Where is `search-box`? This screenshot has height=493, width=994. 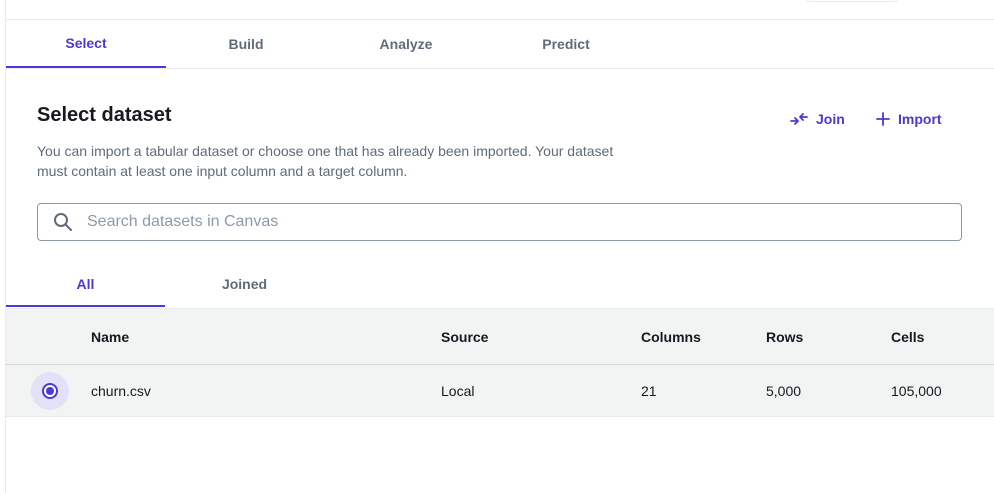 search-box is located at coordinates (499, 222).